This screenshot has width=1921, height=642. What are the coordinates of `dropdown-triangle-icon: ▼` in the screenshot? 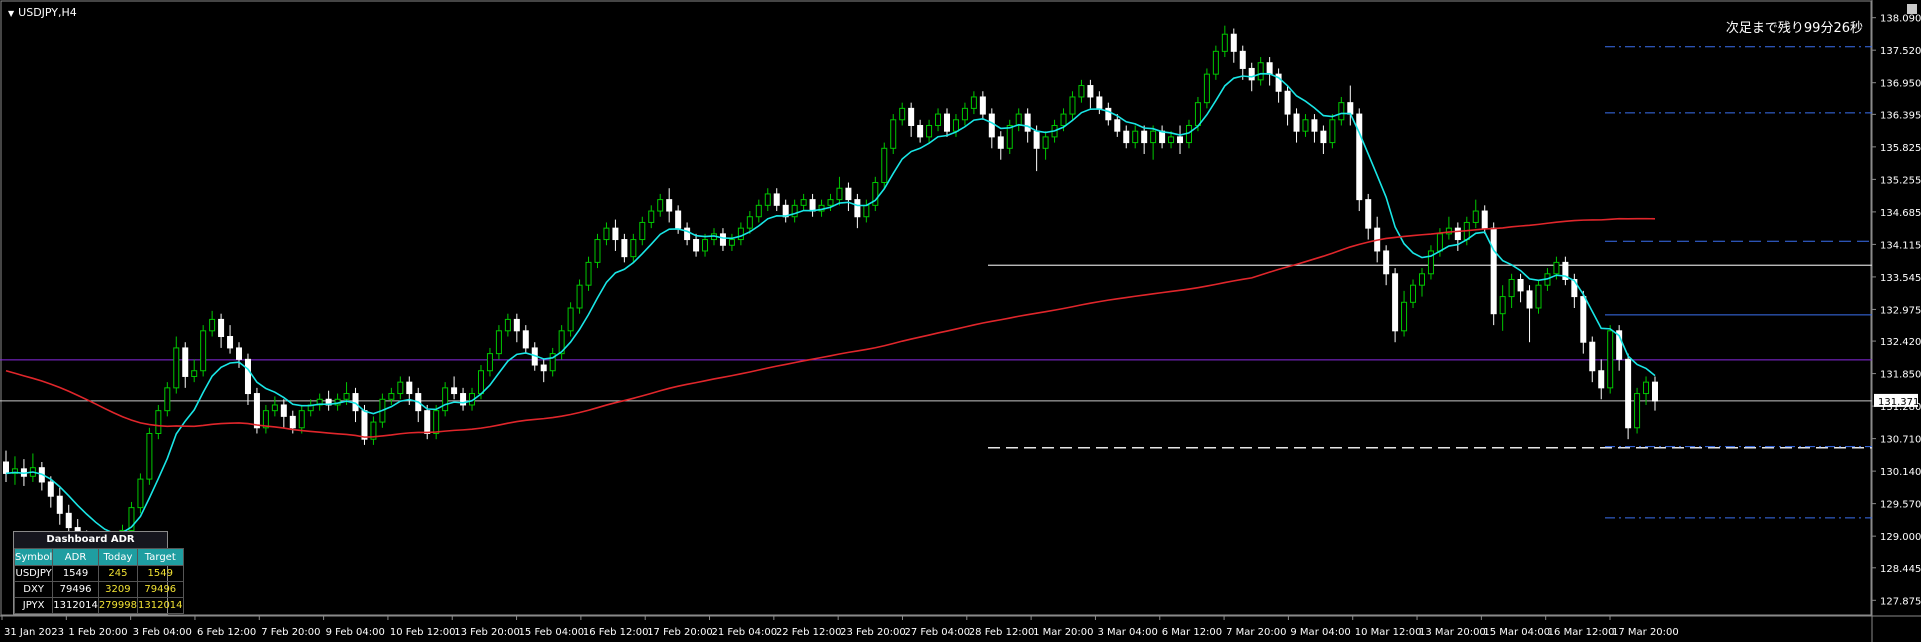 It's located at (11, 13).